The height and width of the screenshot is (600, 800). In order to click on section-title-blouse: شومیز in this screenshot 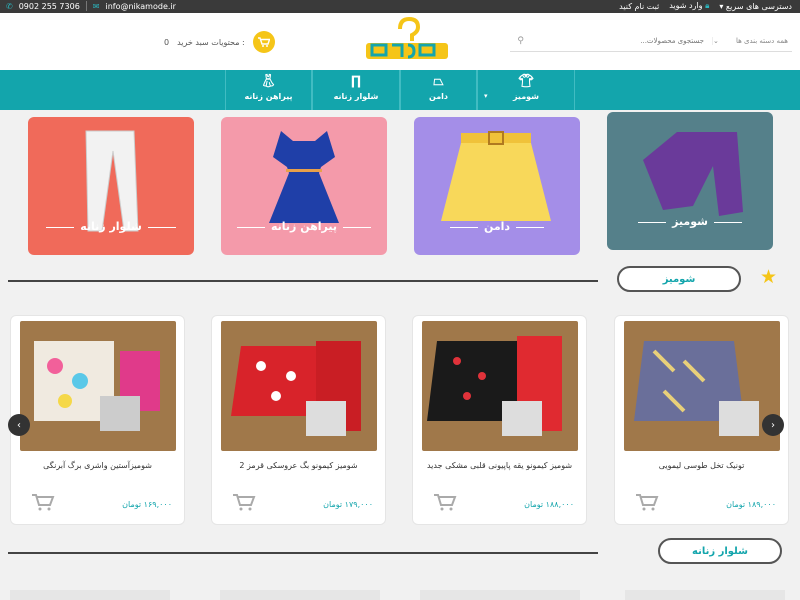, I will do `click(679, 279)`.